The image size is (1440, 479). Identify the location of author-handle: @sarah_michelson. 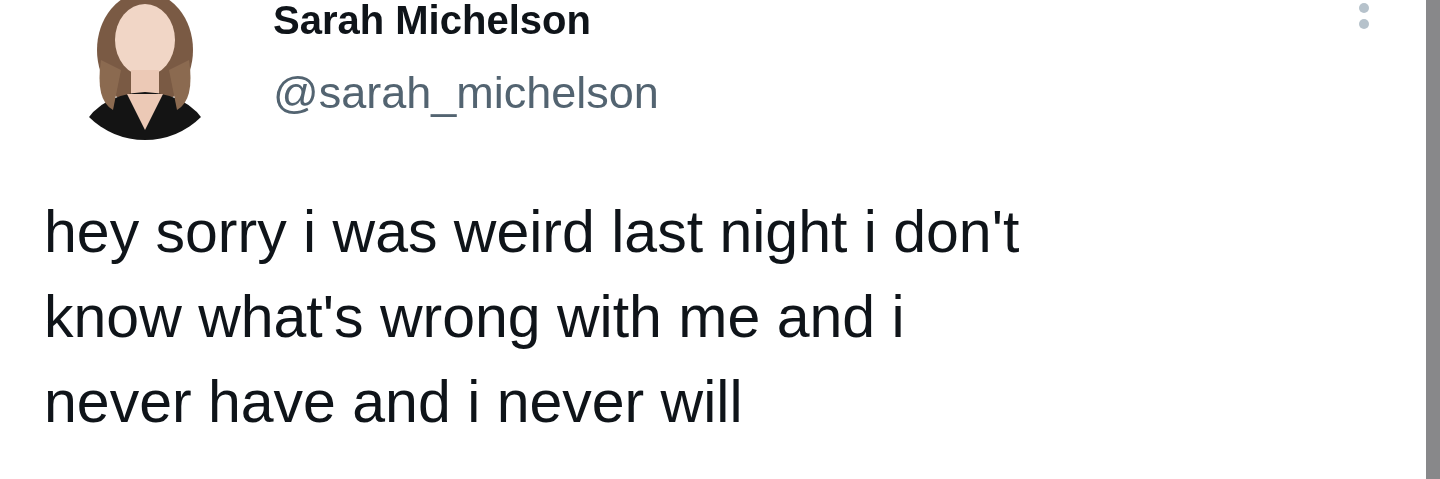
(466, 93).